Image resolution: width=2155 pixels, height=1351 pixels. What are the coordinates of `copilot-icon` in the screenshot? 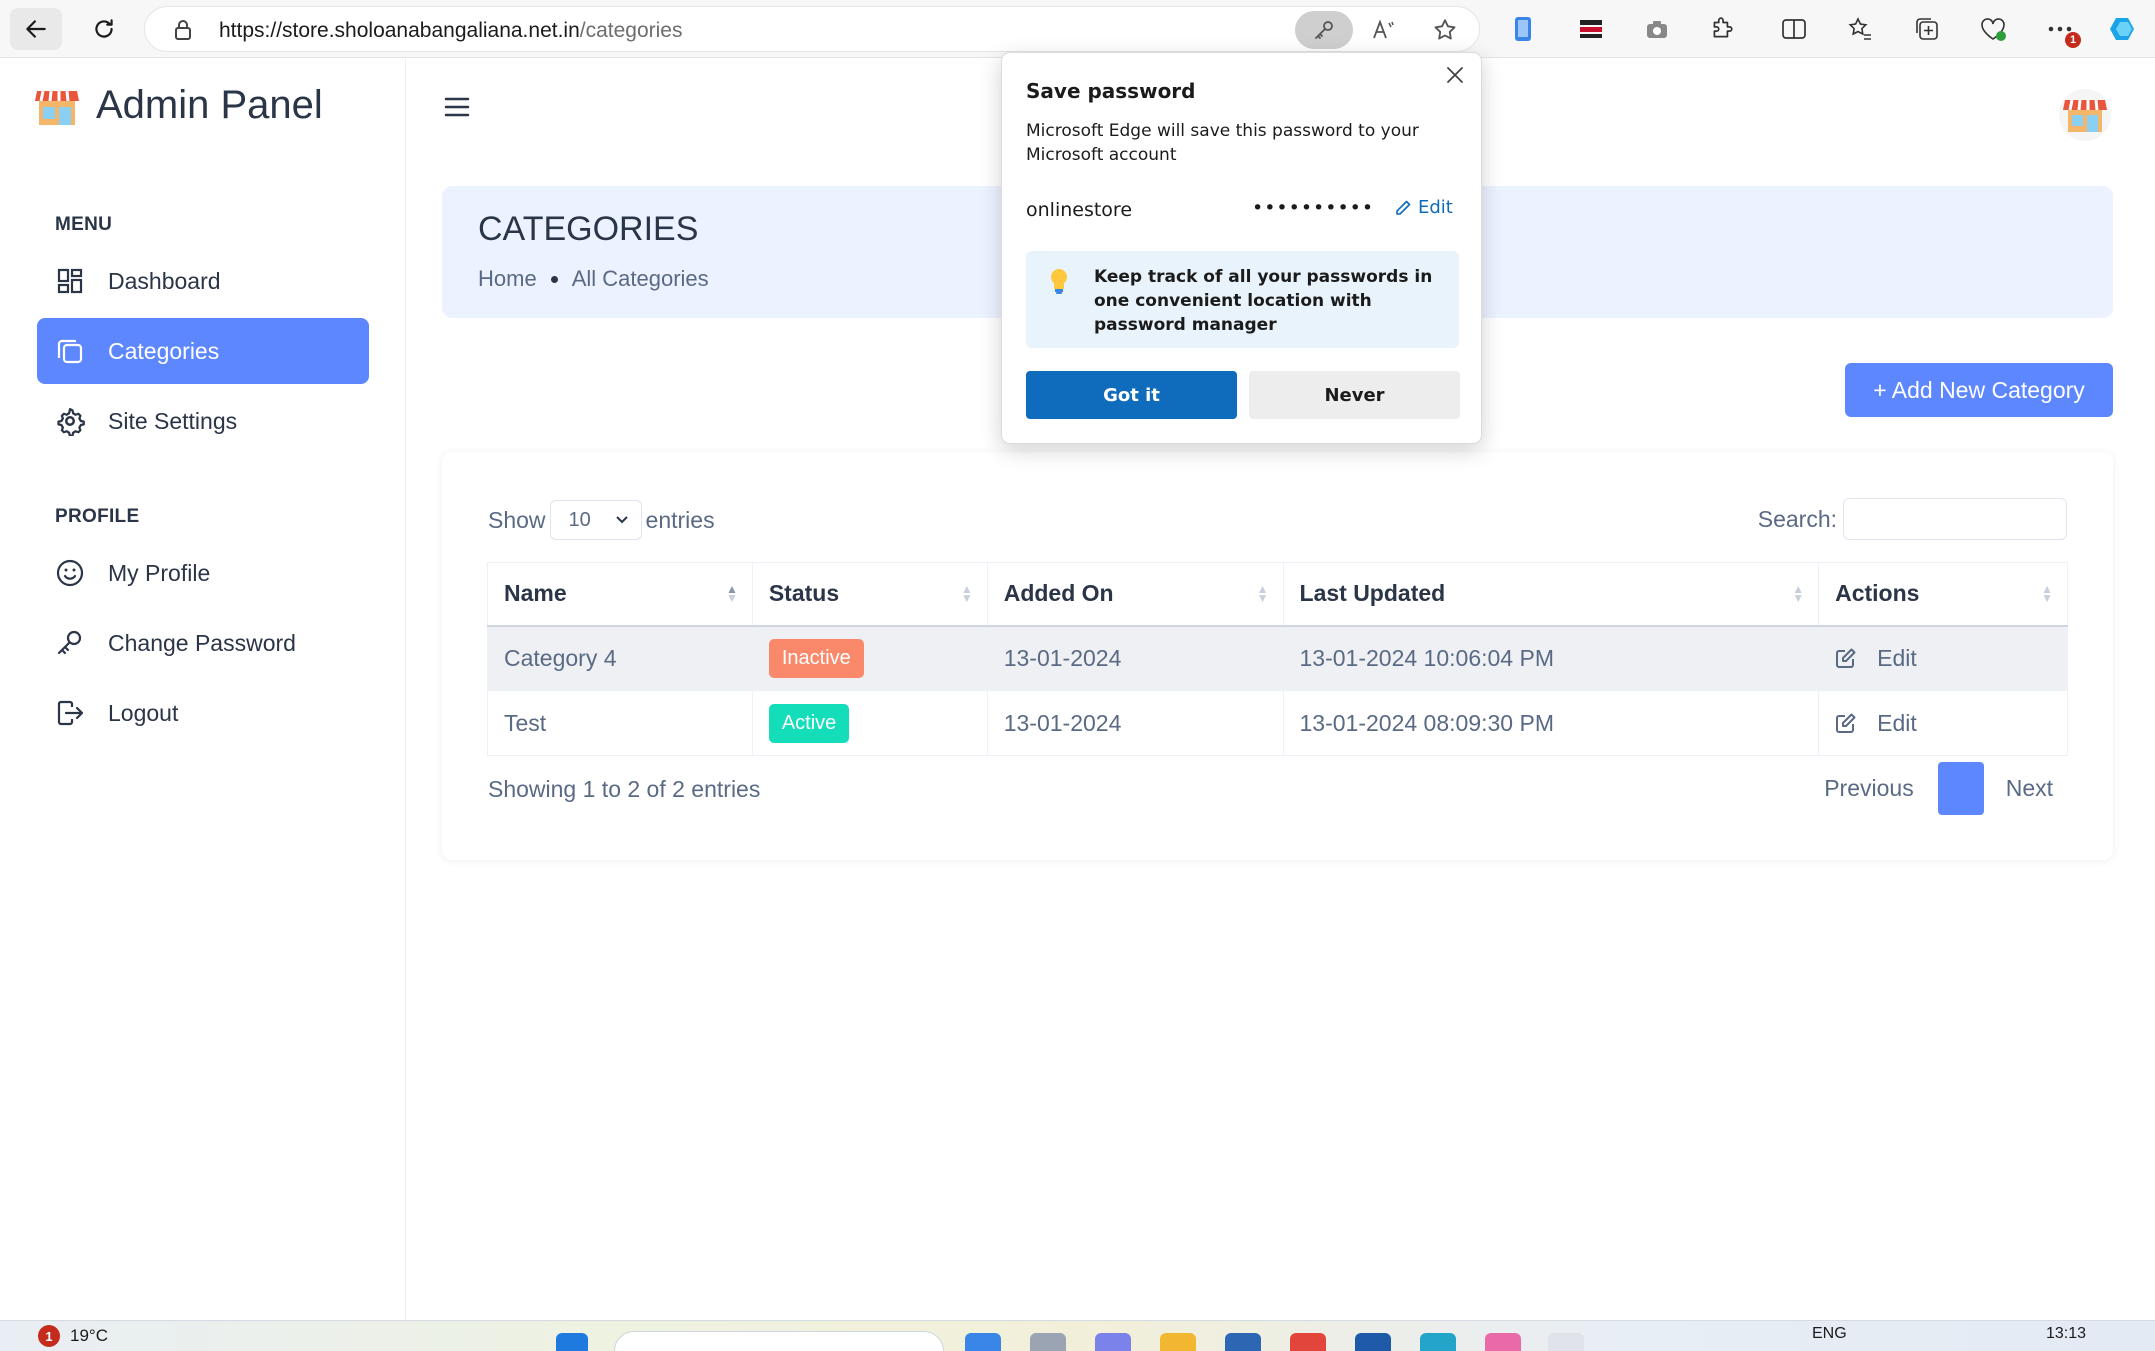 It's located at (2123, 29).